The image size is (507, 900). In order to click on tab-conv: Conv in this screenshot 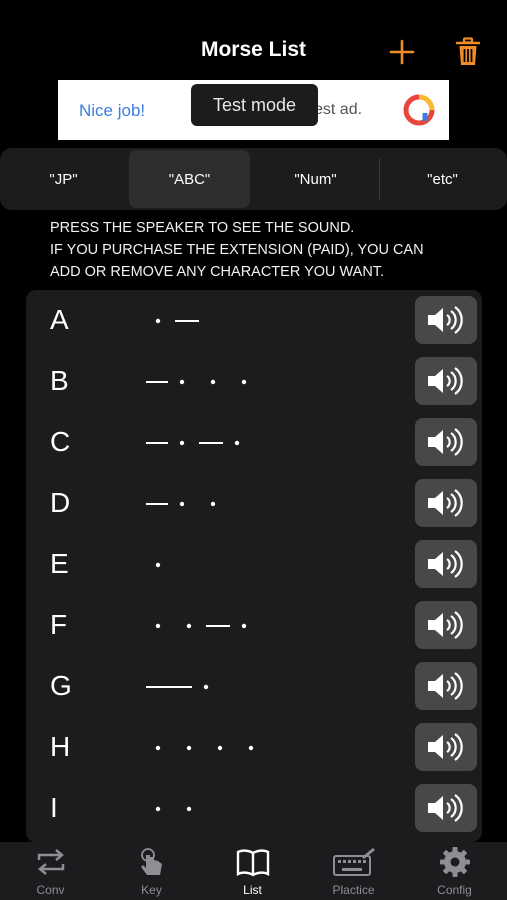, I will do `click(50, 871)`.